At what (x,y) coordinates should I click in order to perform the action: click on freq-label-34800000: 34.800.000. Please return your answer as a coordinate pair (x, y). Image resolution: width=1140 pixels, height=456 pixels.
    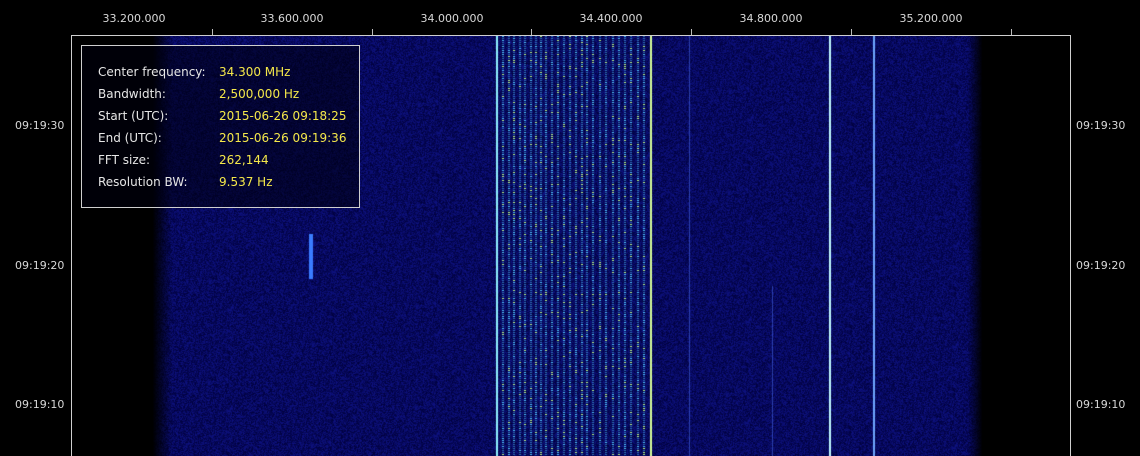
    Looking at the image, I should click on (771, 18).